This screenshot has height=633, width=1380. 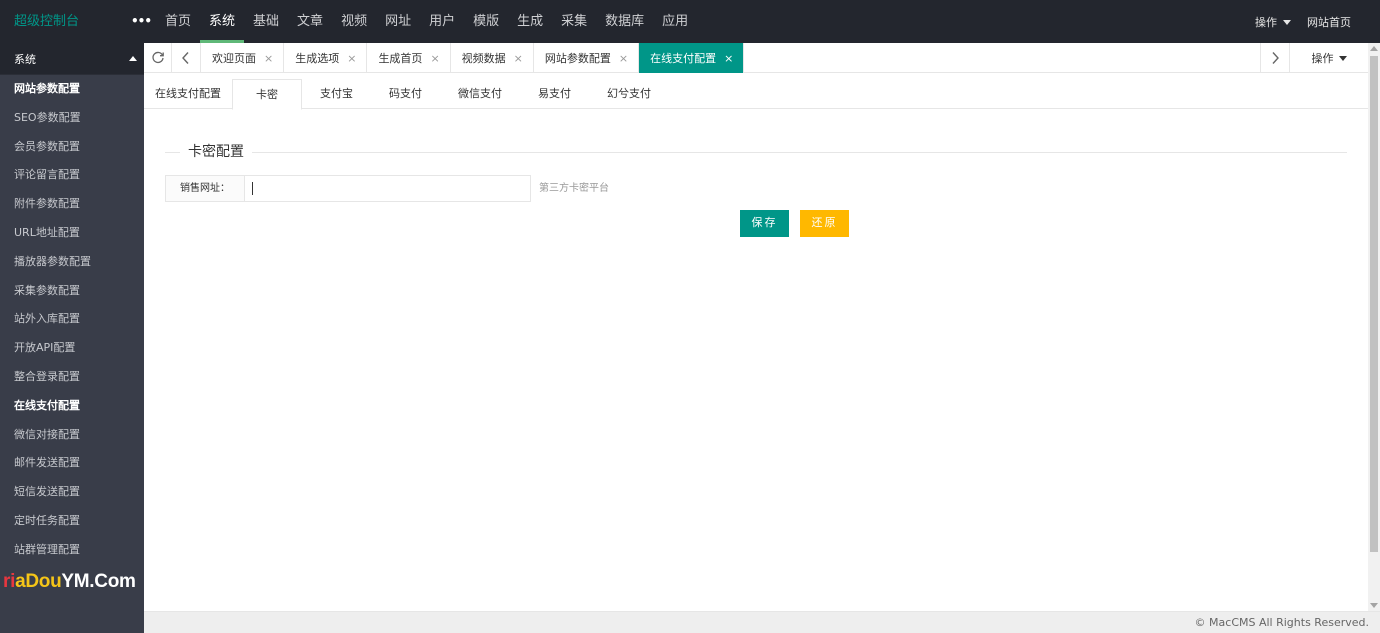 What do you see at coordinates (405, 94) in the screenshot?
I see `payment-subtab: 码支付` at bounding box center [405, 94].